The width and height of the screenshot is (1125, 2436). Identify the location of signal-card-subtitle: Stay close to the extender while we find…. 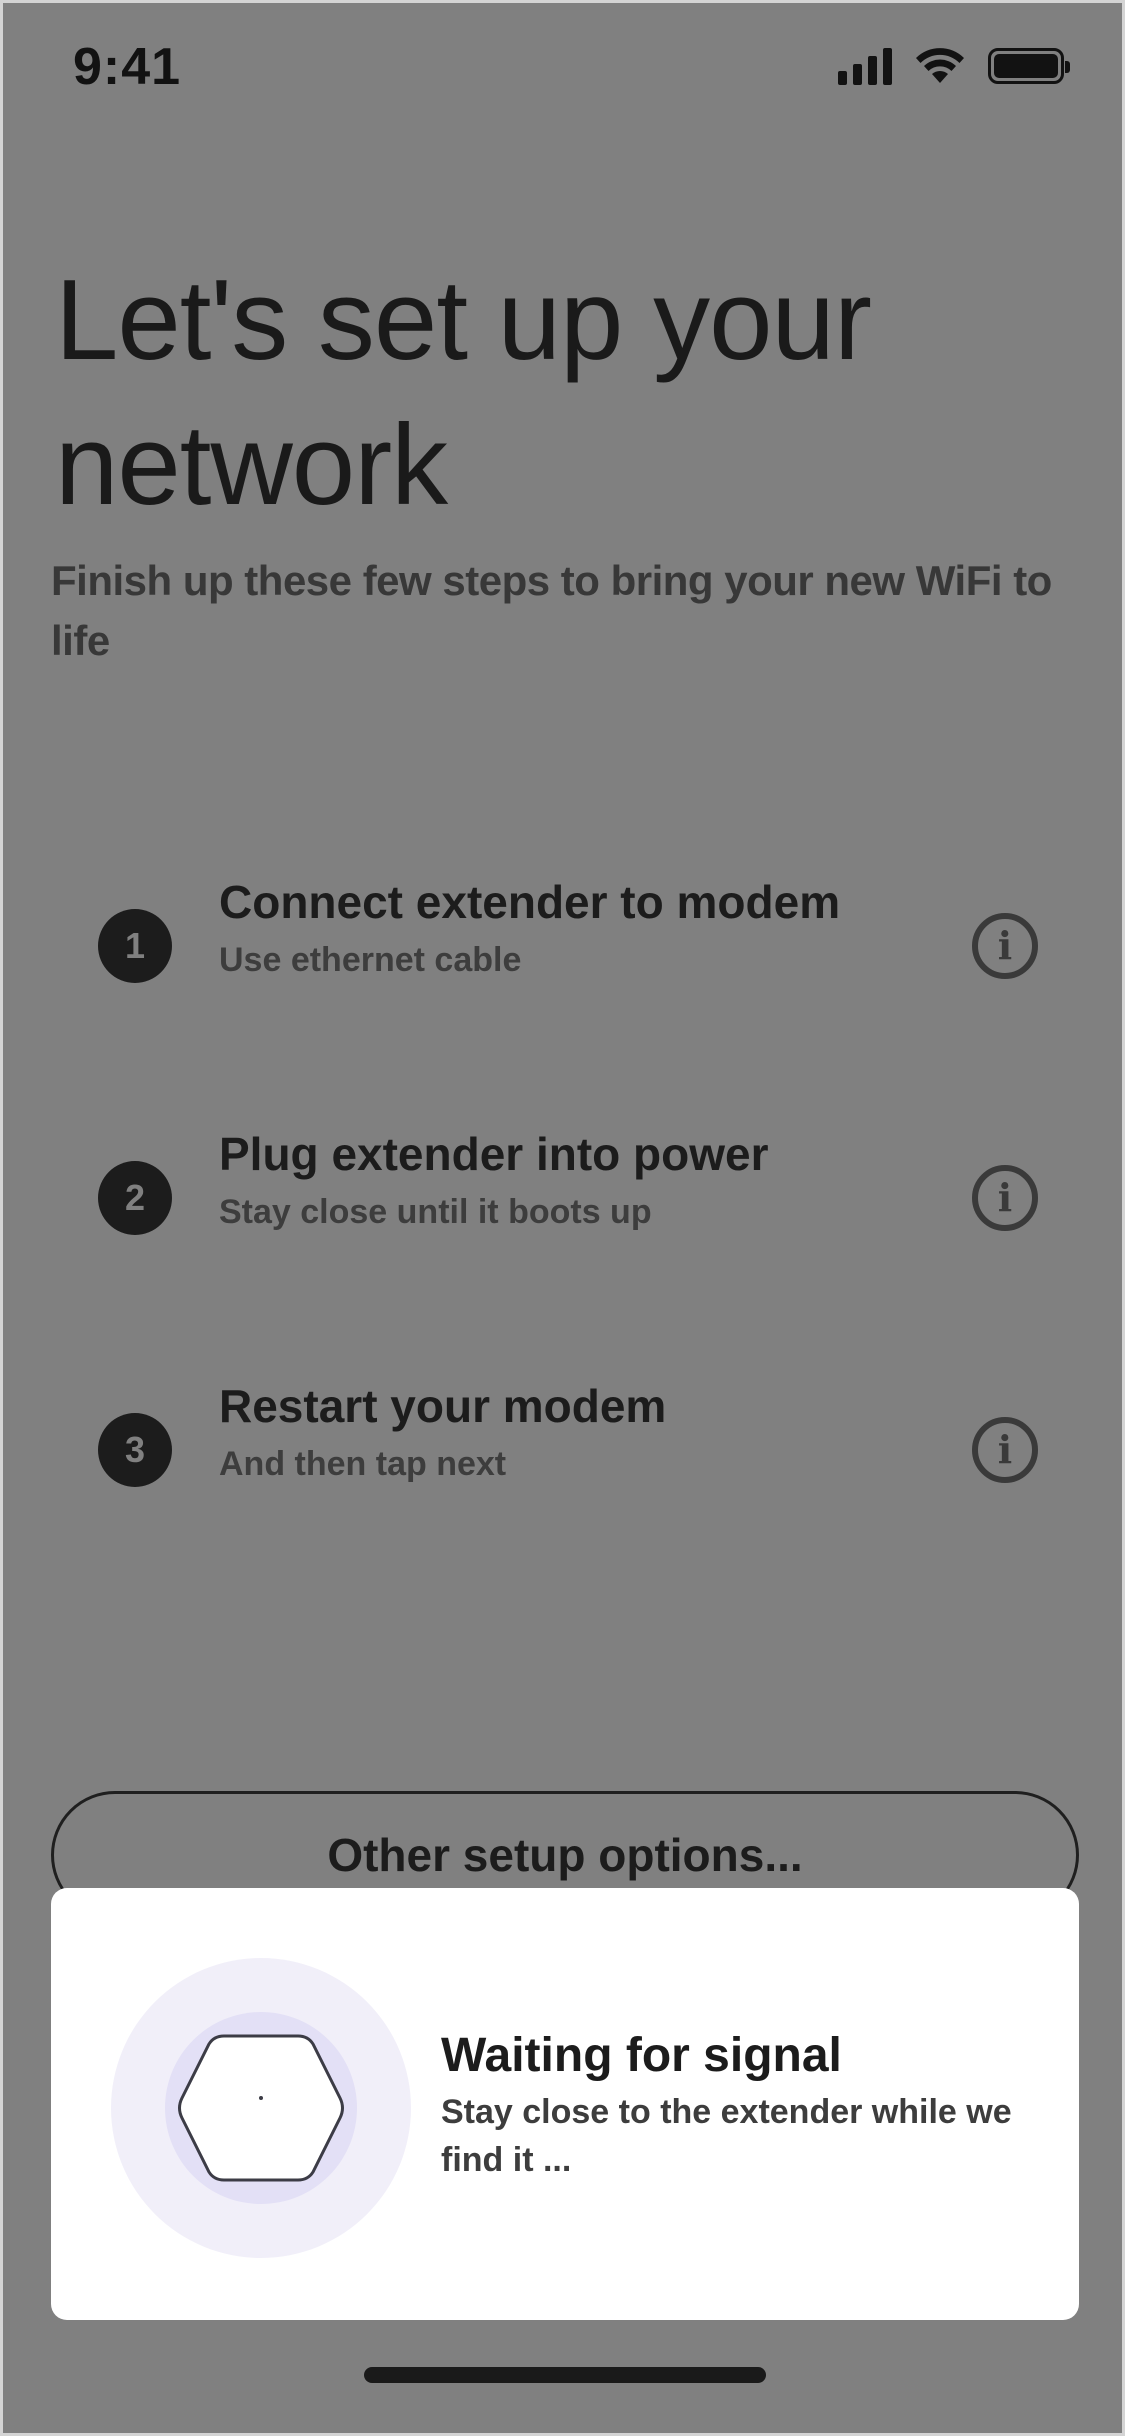
(726, 2136).